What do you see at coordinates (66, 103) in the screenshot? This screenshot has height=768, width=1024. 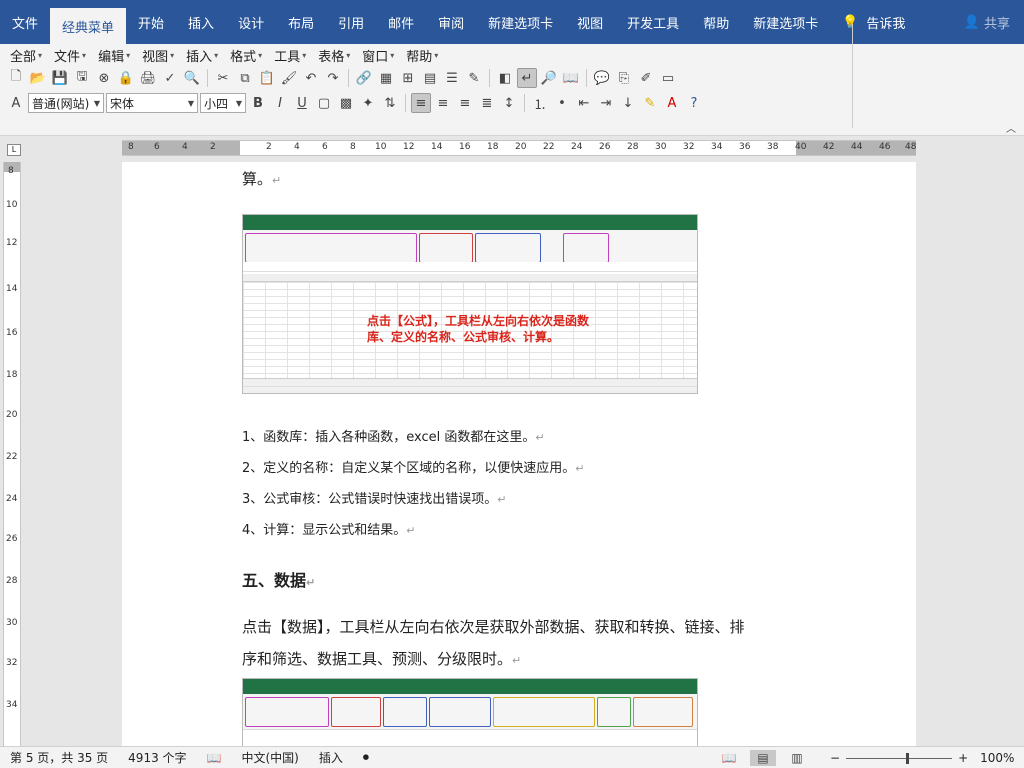 I see `style-select: 普通(网站) ▼` at bounding box center [66, 103].